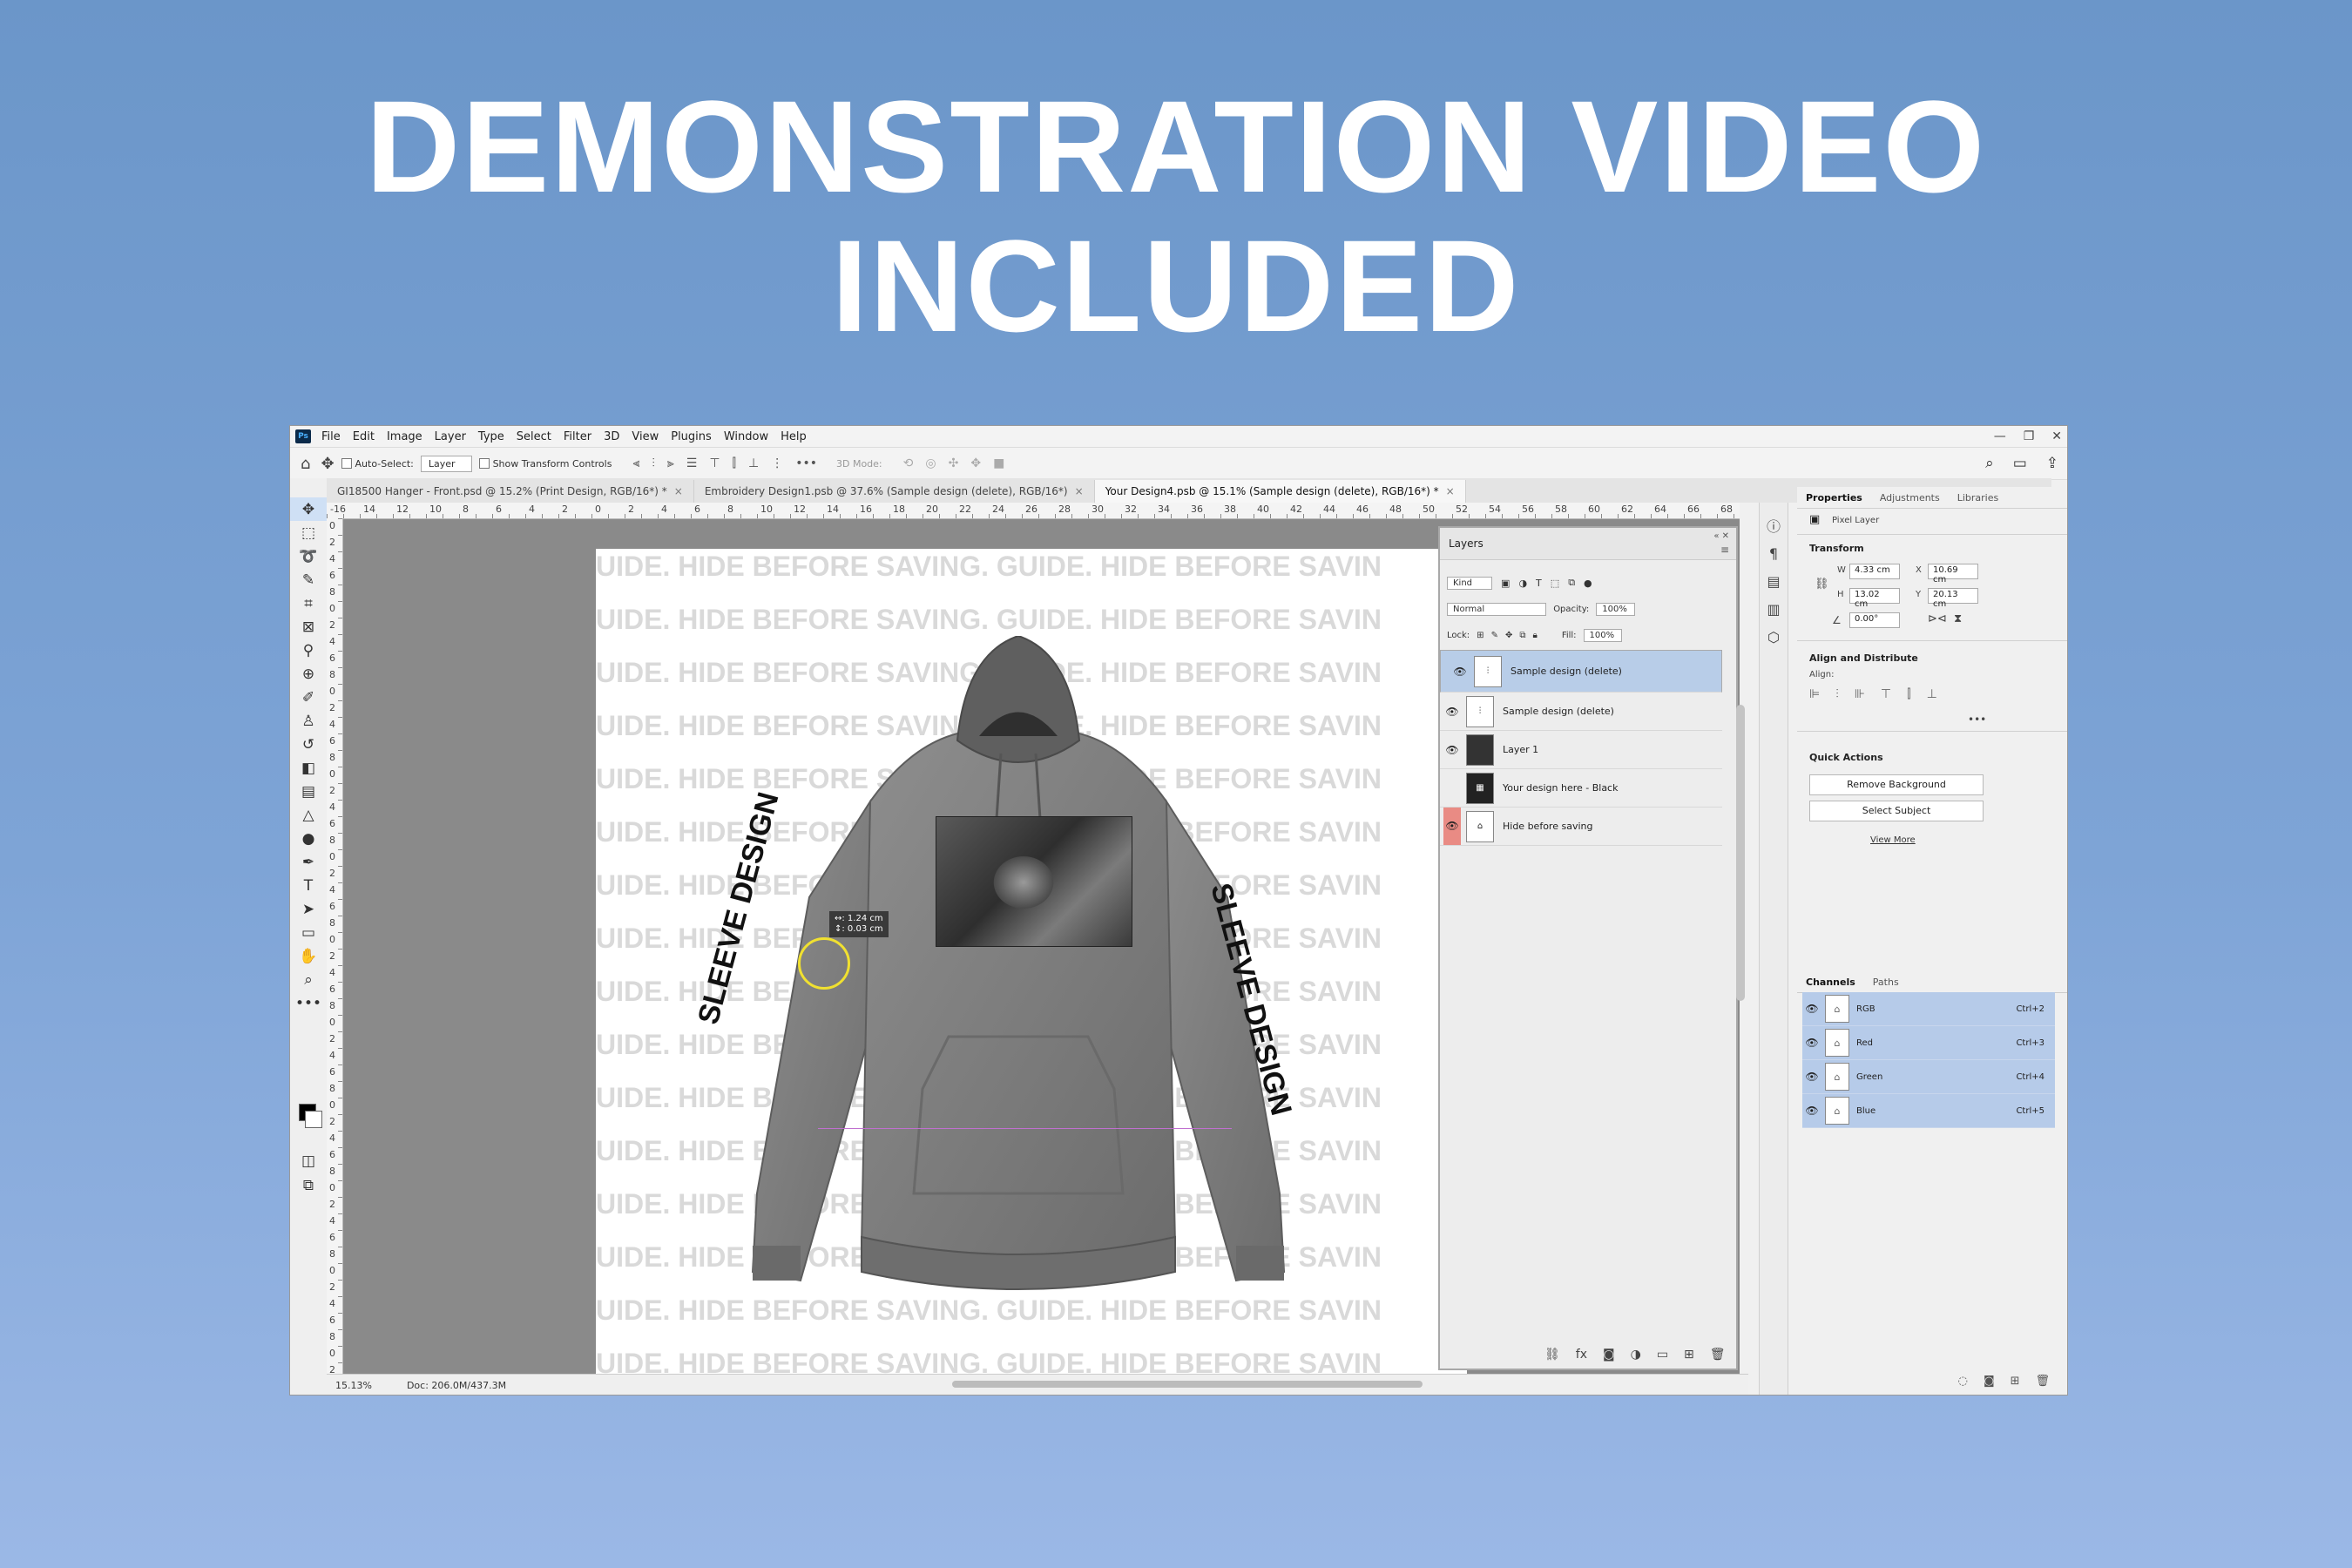 The height and width of the screenshot is (1568, 2352). I want to click on flip-horizontal-icon: ⊳⊲, so click(1937, 618).